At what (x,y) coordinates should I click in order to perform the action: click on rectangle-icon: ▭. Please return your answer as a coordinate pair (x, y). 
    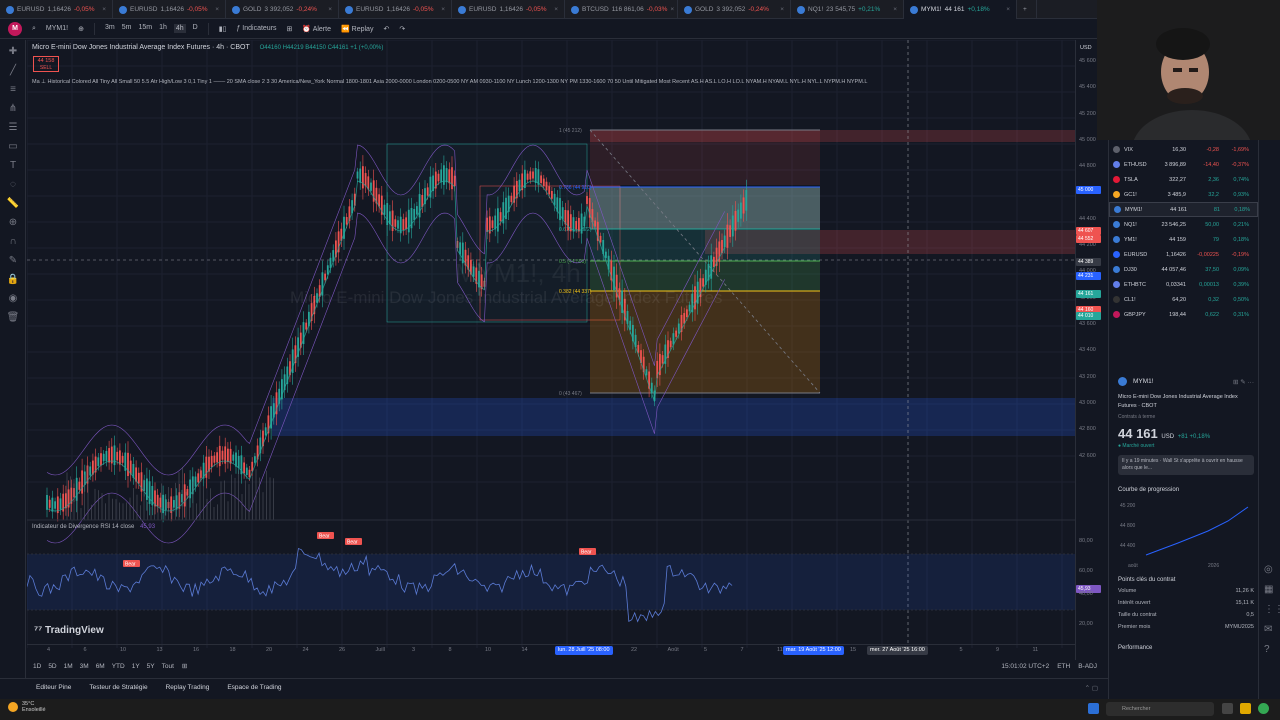
    Looking at the image, I should click on (13, 147).